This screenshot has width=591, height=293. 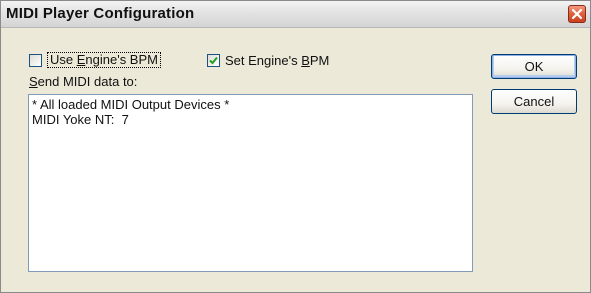 I want to click on set-engine-bpm-box, so click(x=213, y=60).